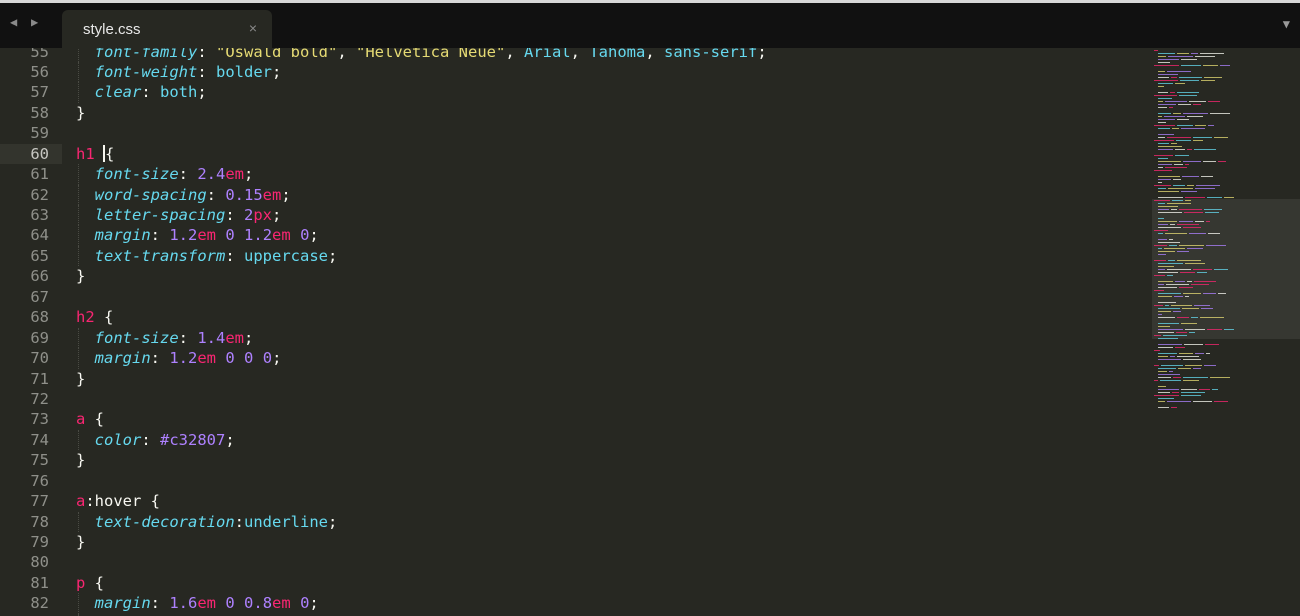 This screenshot has height=616, width=1300. What do you see at coordinates (570, 235) in the screenshot?
I see `code-line: 64 margin: 1.2em 0 1.2em 0;` at bounding box center [570, 235].